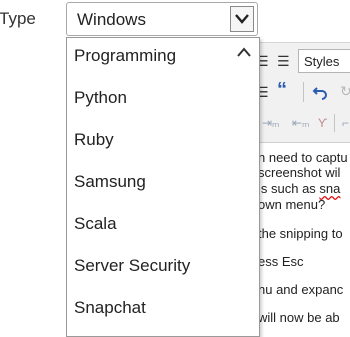  Describe the element at coordinates (244, 53) in the screenshot. I see `chevron-up-icon` at that location.